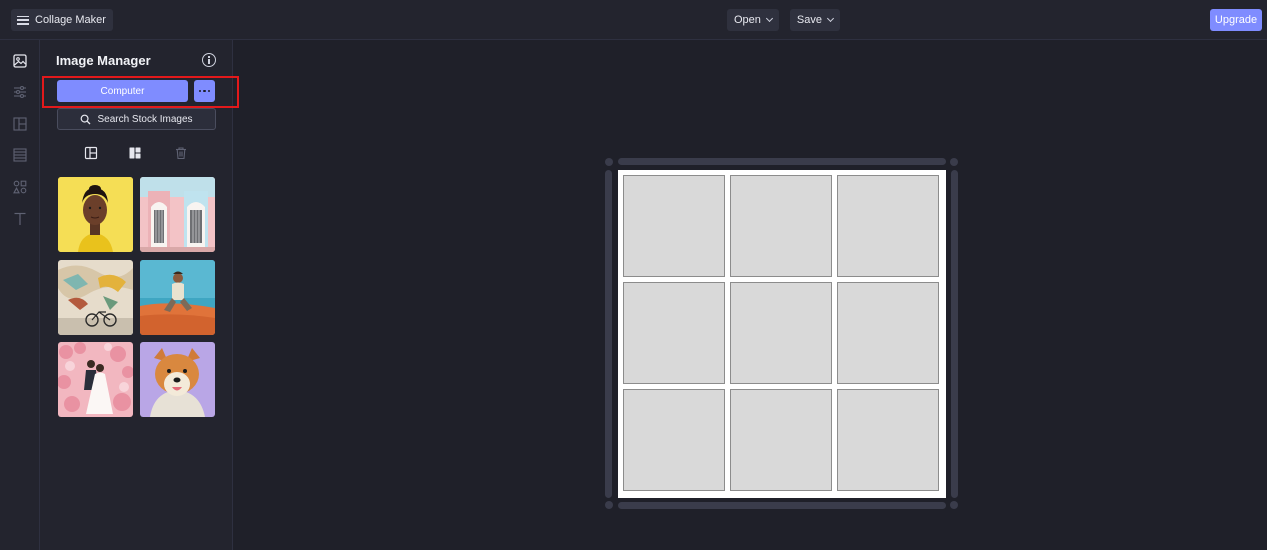  I want to click on hamburger-icon, so click(23, 20).